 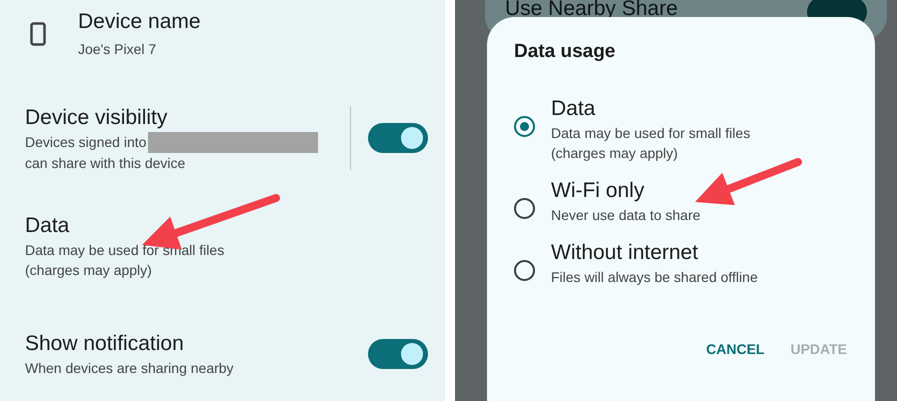 What do you see at coordinates (129, 368) in the screenshot?
I see `setting-description: When devices are sharing nearby` at bounding box center [129, 368].